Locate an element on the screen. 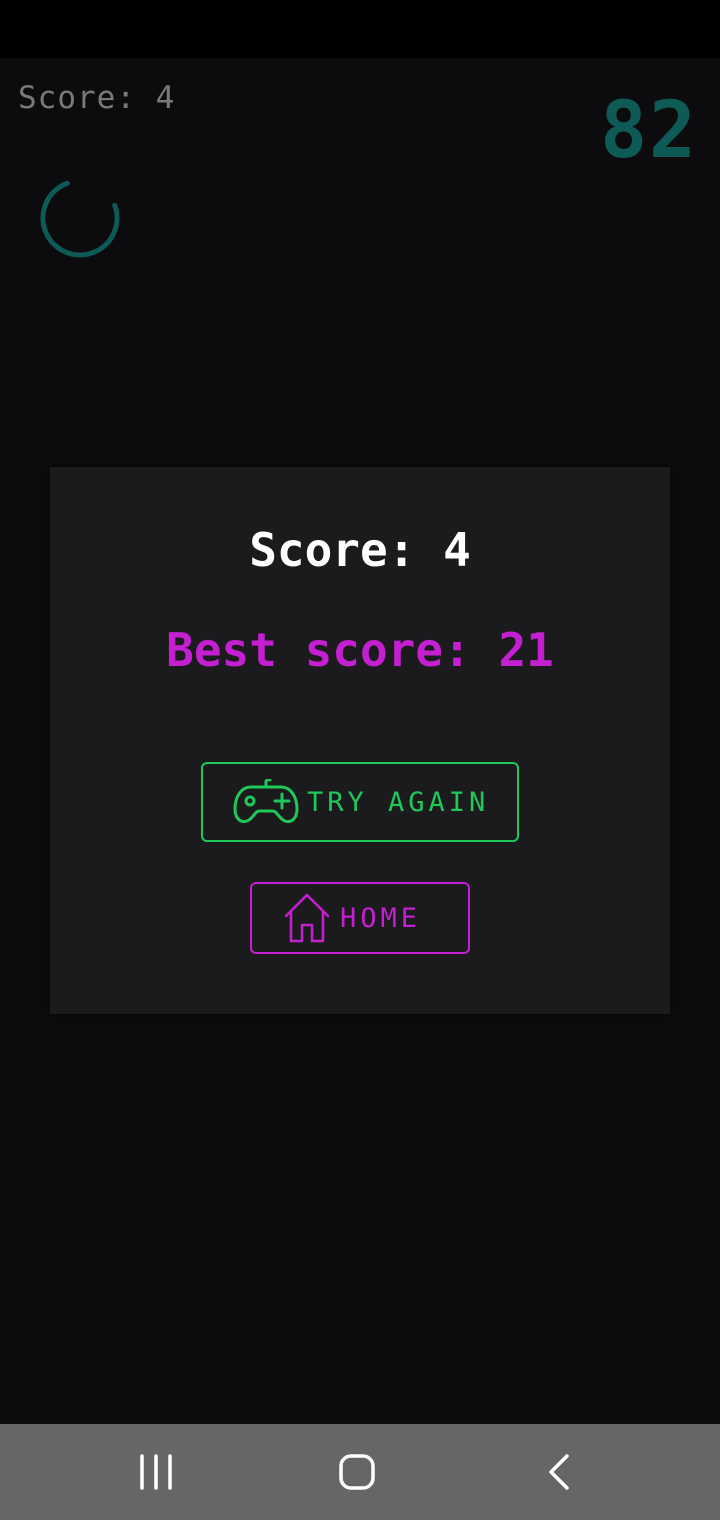  try-again-label: TRY AGAIN is located at coordinates (398, 802).